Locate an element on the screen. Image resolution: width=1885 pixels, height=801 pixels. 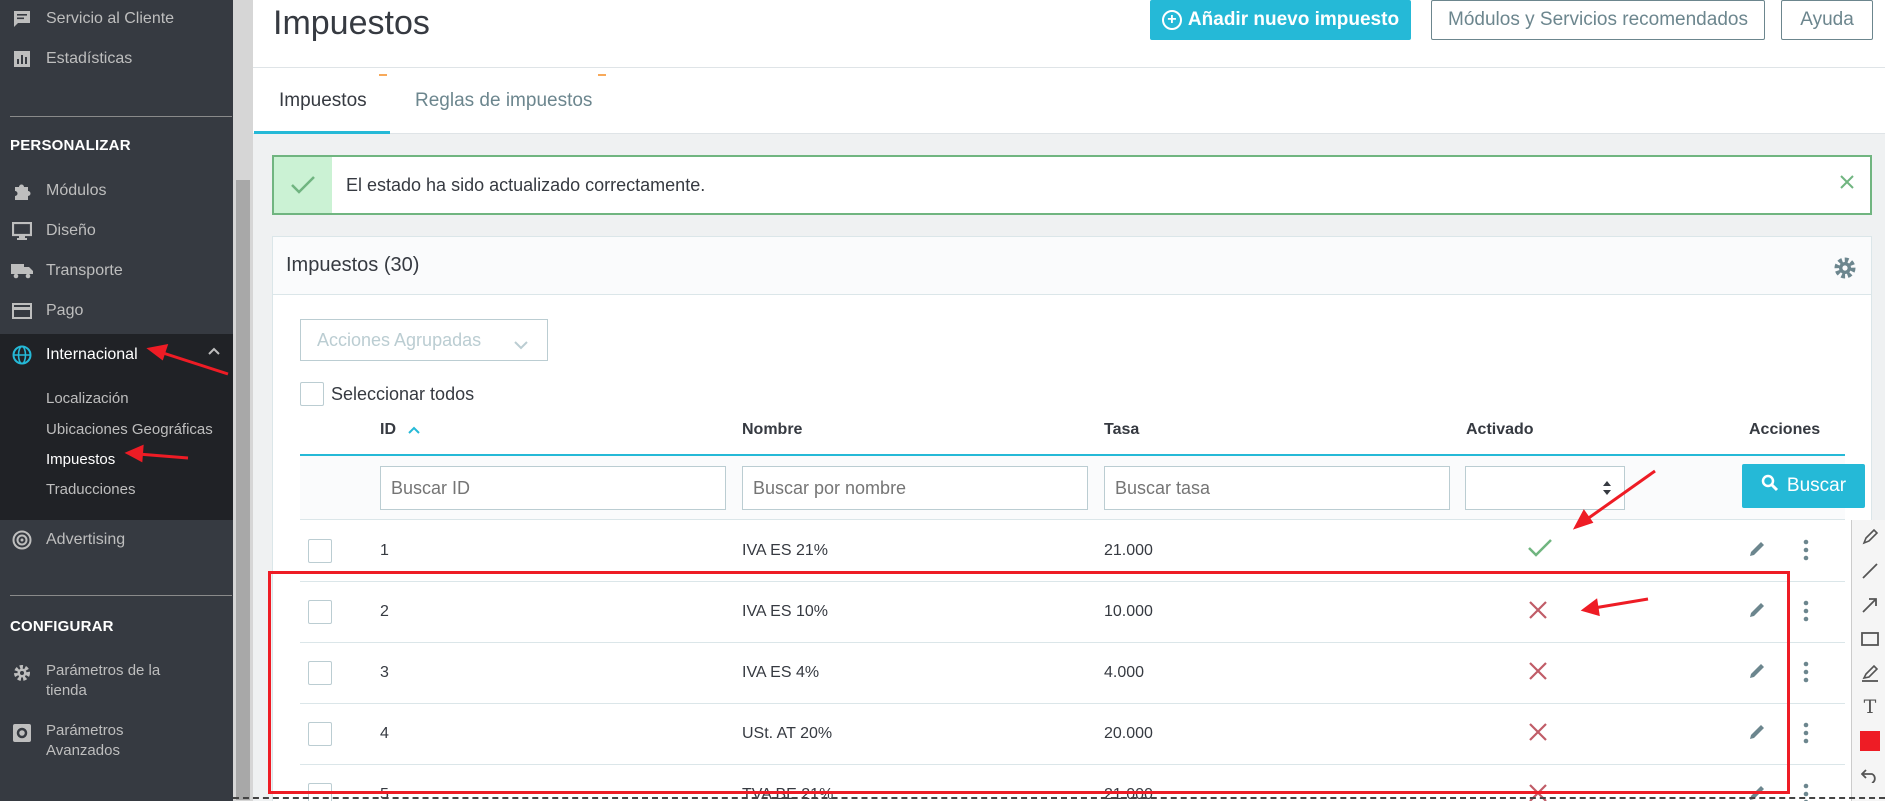
selection-border is located at coordinates (1059, 798).